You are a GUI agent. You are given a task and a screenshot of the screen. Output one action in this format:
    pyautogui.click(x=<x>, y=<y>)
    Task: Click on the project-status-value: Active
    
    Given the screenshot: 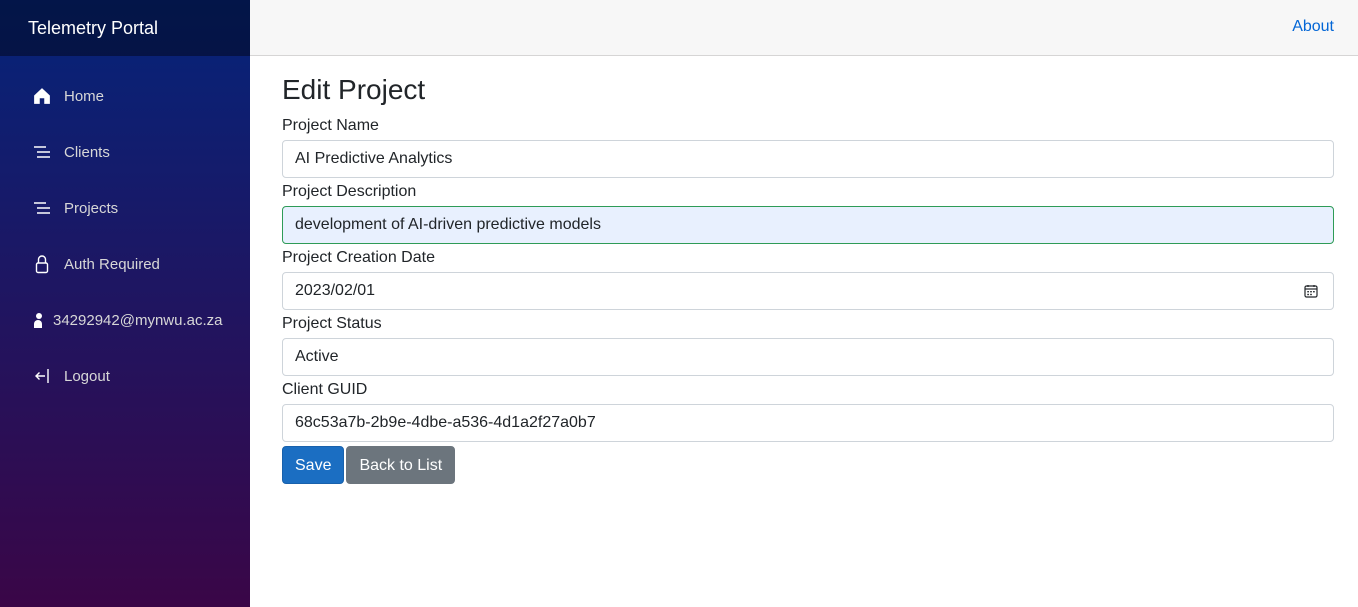 What is the action you would take?
    pyautogui.click(x=317, y=356)
    